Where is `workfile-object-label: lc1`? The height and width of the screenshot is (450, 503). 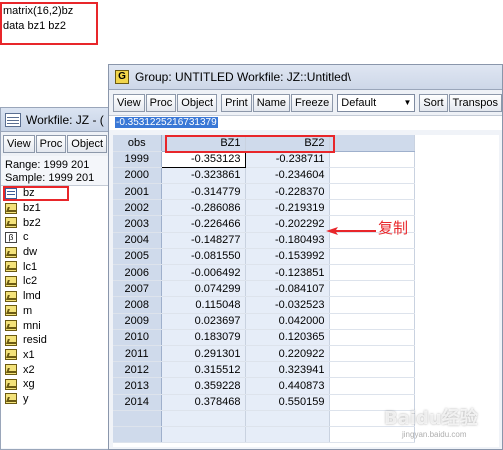 workfile-object-label: lc1 is located at coordinates (30, 266).